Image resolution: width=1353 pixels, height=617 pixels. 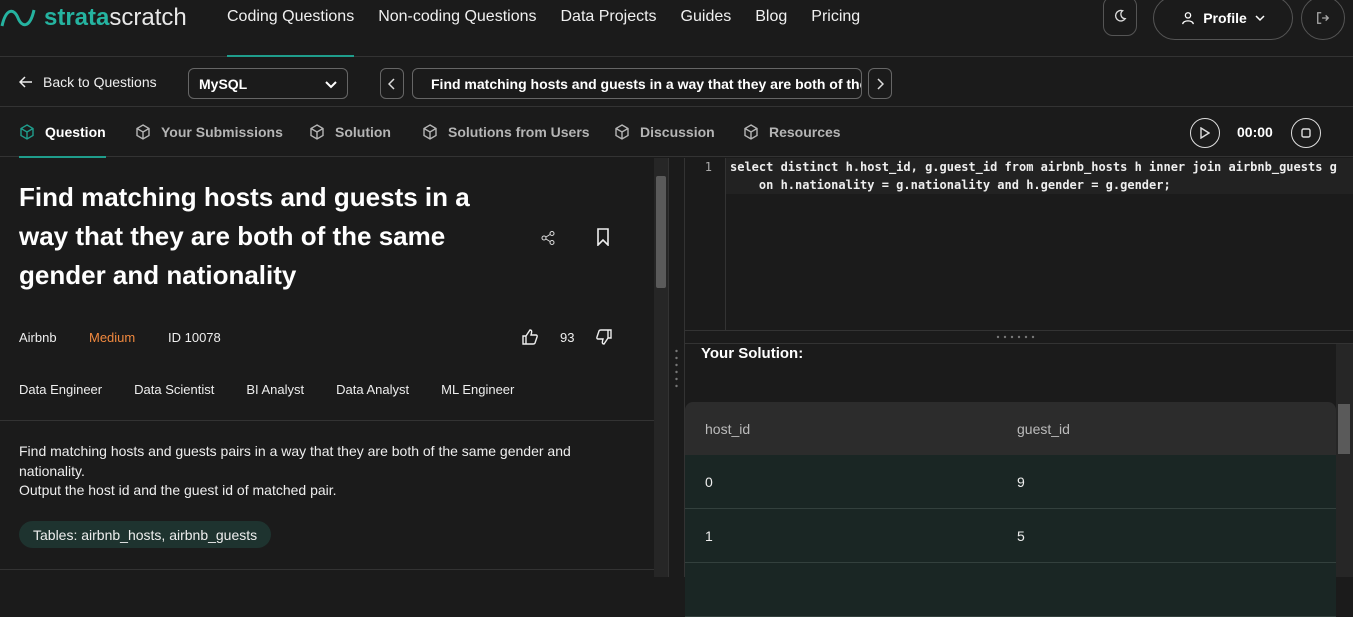 I want to click on profile-label: Profile, so click(x=1225, y=18).